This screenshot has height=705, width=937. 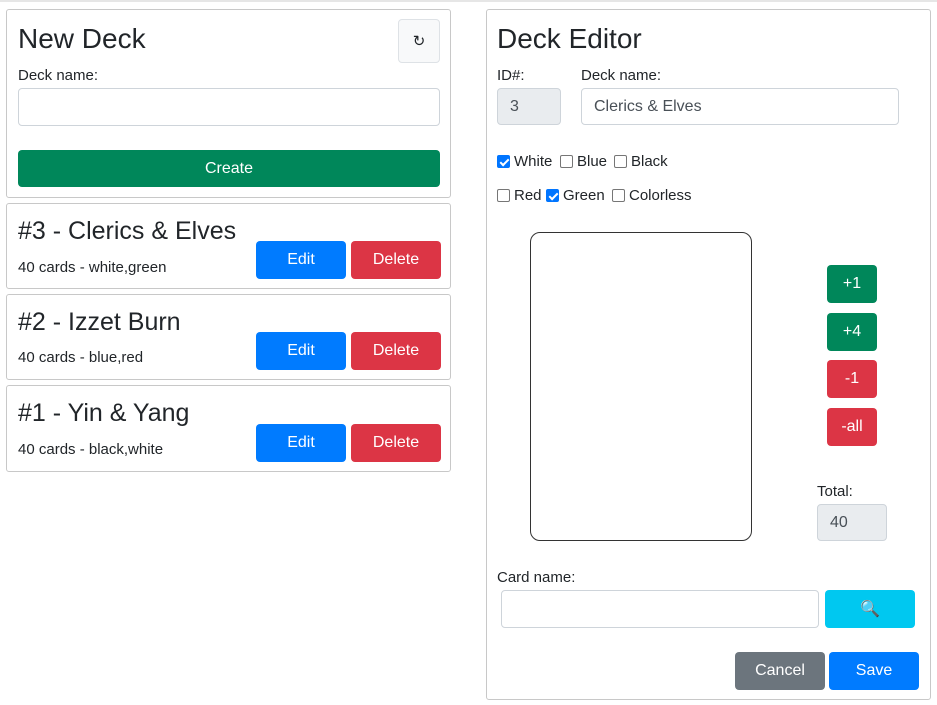 I want to click on new-deck-panel: New Deck ↻ Deck name: Create, so click(x=228, y=103).